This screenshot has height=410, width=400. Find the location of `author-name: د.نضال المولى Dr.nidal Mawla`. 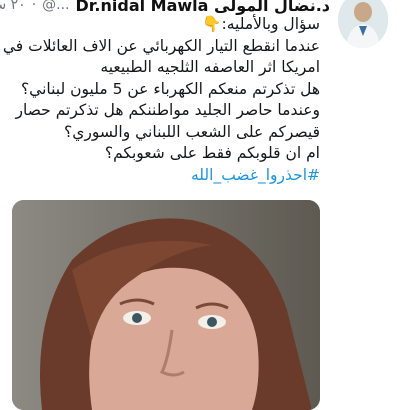

author-name: د.نضال المولى Dr.nidal Mawla is located at coordinates (203, 7).